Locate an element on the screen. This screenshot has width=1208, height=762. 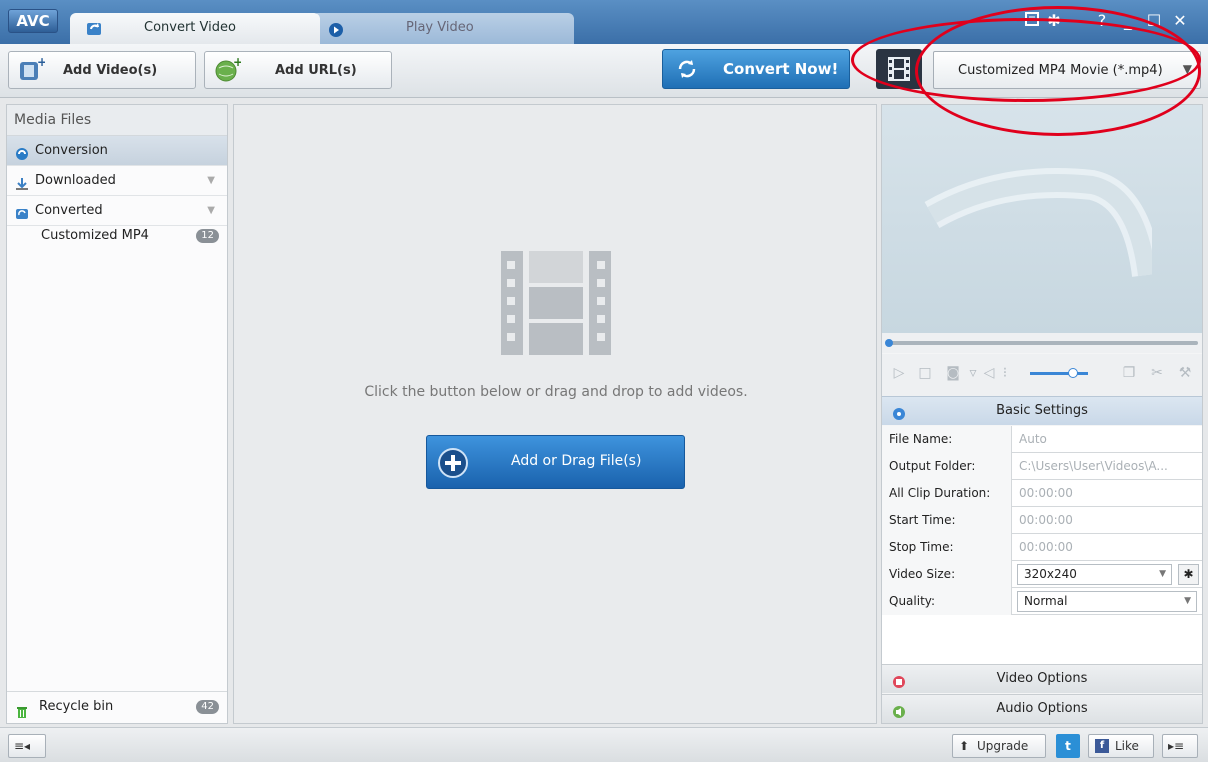
play-icon is located at coordinates (336, 28).